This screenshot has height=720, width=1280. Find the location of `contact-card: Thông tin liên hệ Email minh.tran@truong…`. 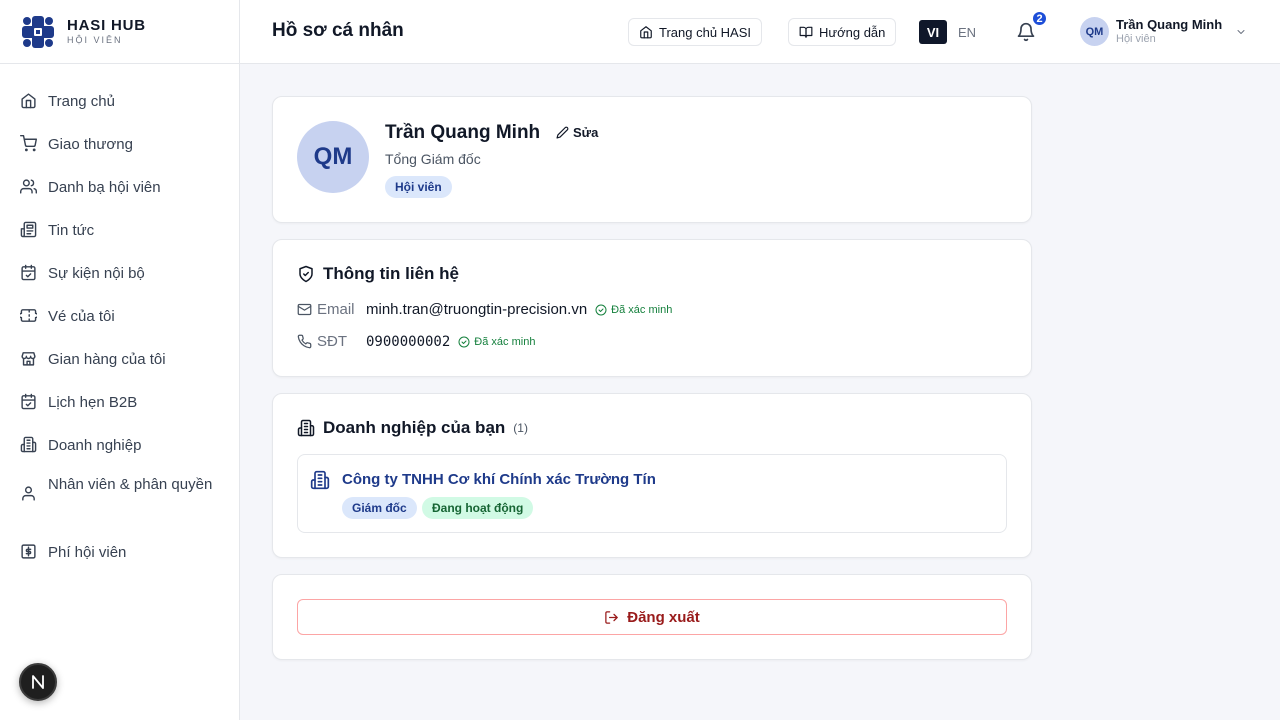

contact-card: Thông tin liên hệ Email minh.tran@truong… is located at coordinates (652, 308).